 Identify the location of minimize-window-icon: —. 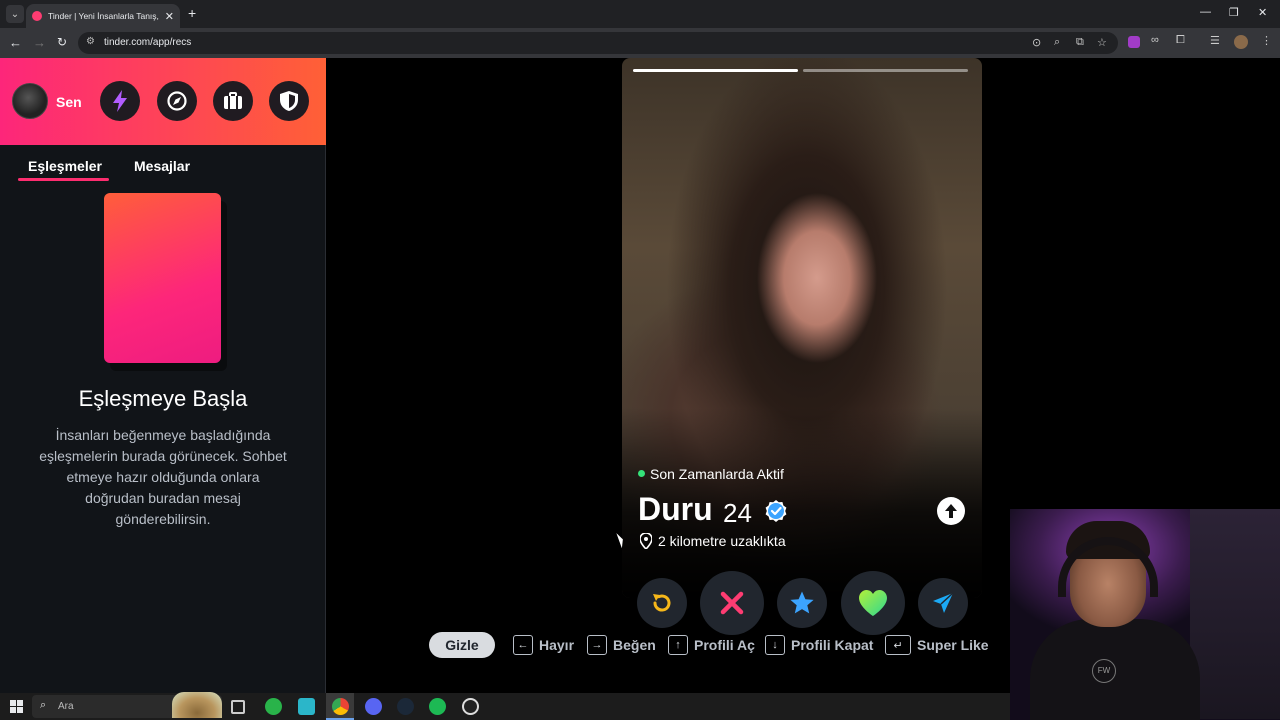
(1205, 12).